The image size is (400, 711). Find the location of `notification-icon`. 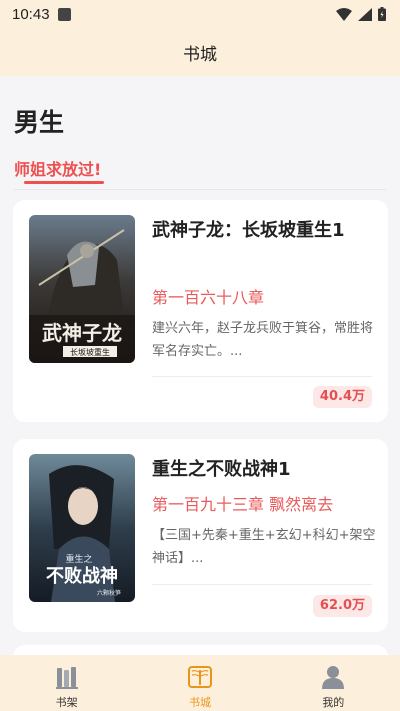

notification-icon is located at coordinates (64, 14).